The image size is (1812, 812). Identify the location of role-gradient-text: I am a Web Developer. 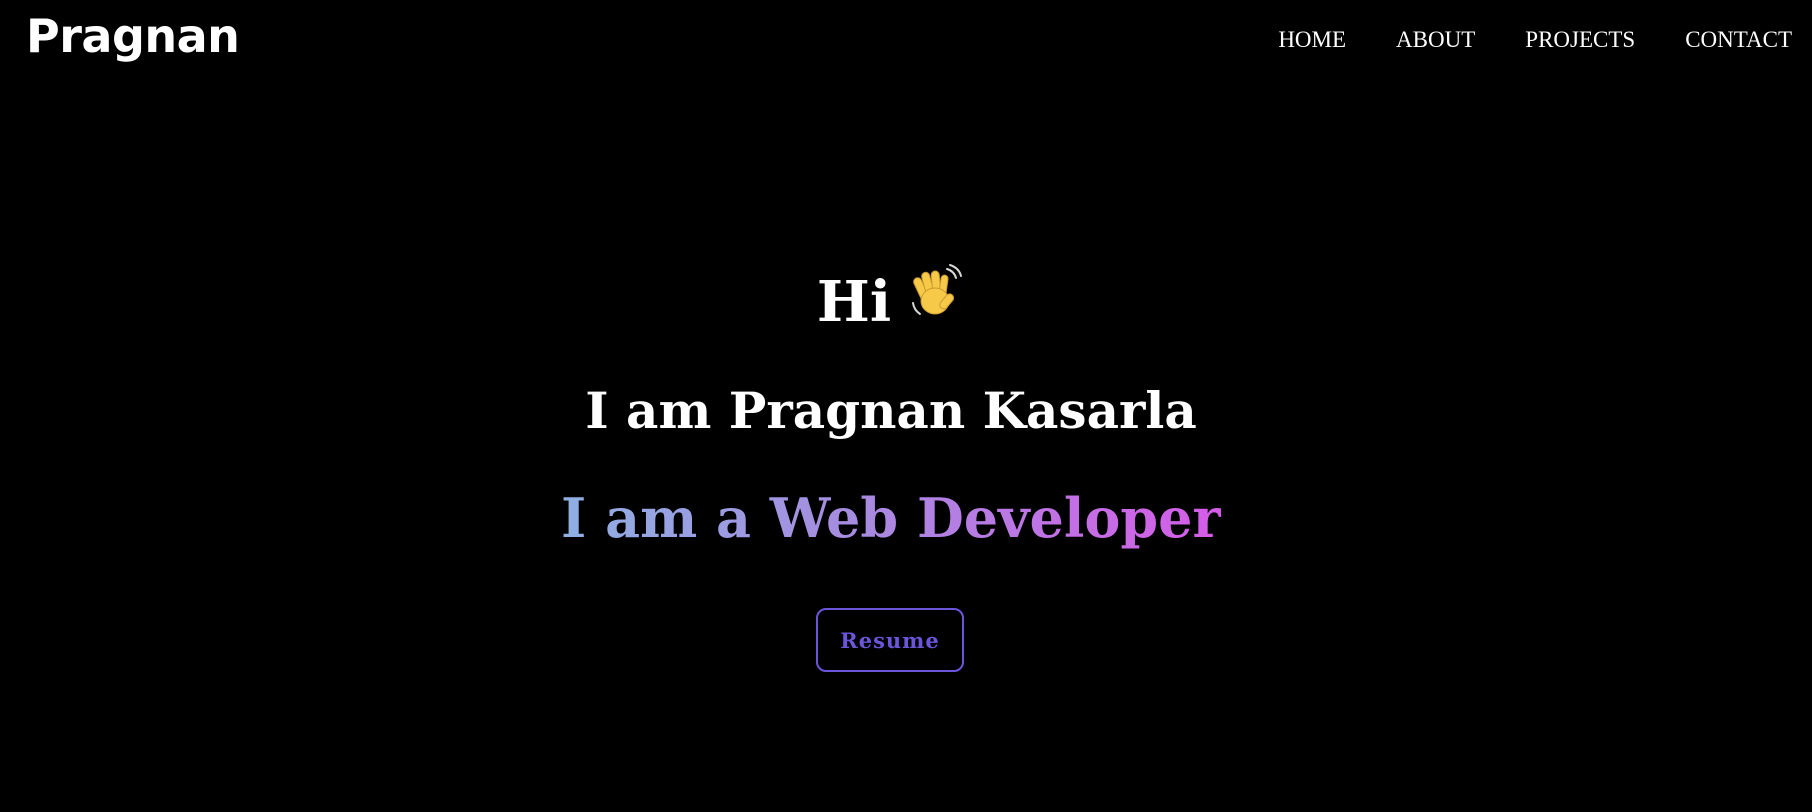
(891, 518).